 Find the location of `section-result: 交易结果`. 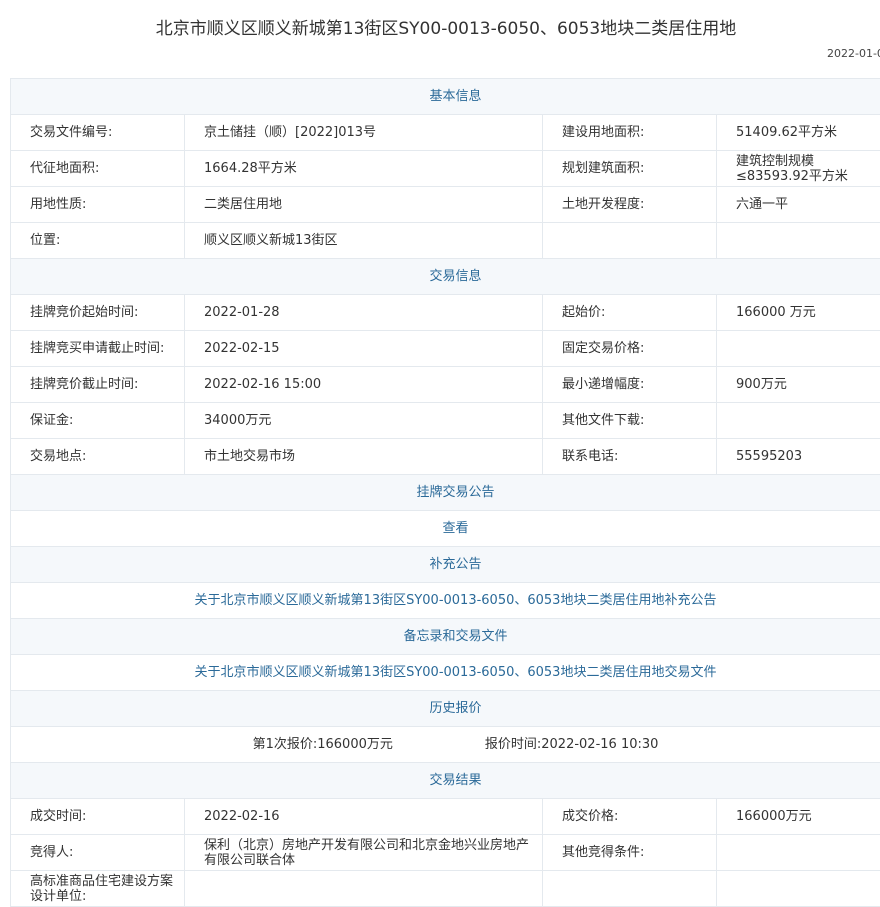

section-result: 交易结果 is located at coordinates (445, 781).